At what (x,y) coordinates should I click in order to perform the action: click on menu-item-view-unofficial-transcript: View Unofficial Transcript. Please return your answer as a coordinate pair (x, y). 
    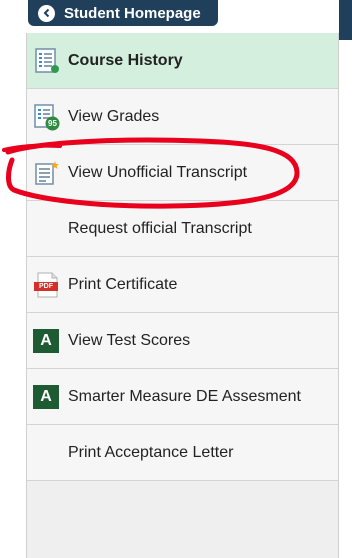
    Looking at the image, I should click on (182, 173).